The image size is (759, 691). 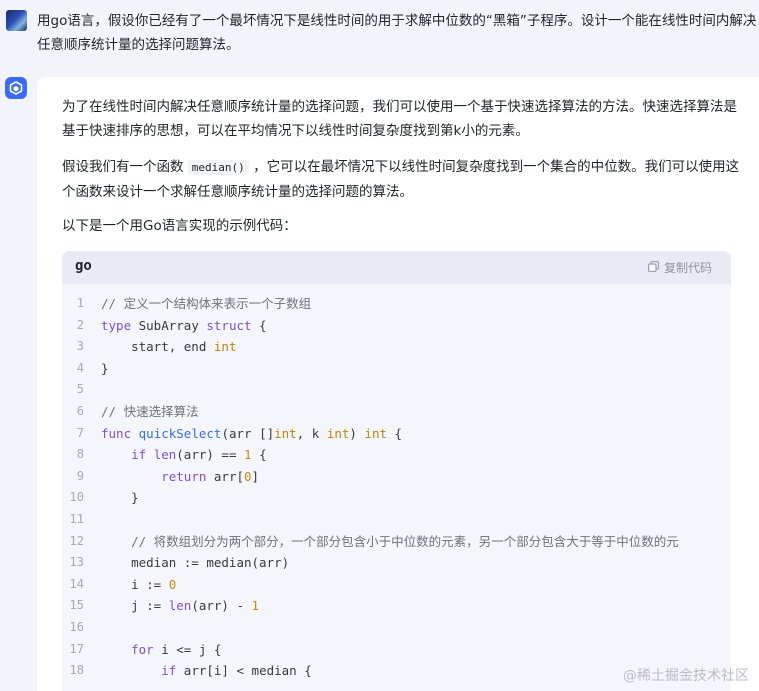 What do you see at coordinates (76, 670) in the screenshot?
I see `line-number: 18` at bounding box center [76, 670].